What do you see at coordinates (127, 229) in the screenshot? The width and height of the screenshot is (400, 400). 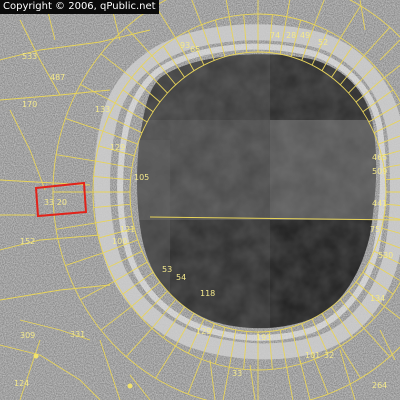 I see `lot-label: 121` at bounding box center [127, 229].